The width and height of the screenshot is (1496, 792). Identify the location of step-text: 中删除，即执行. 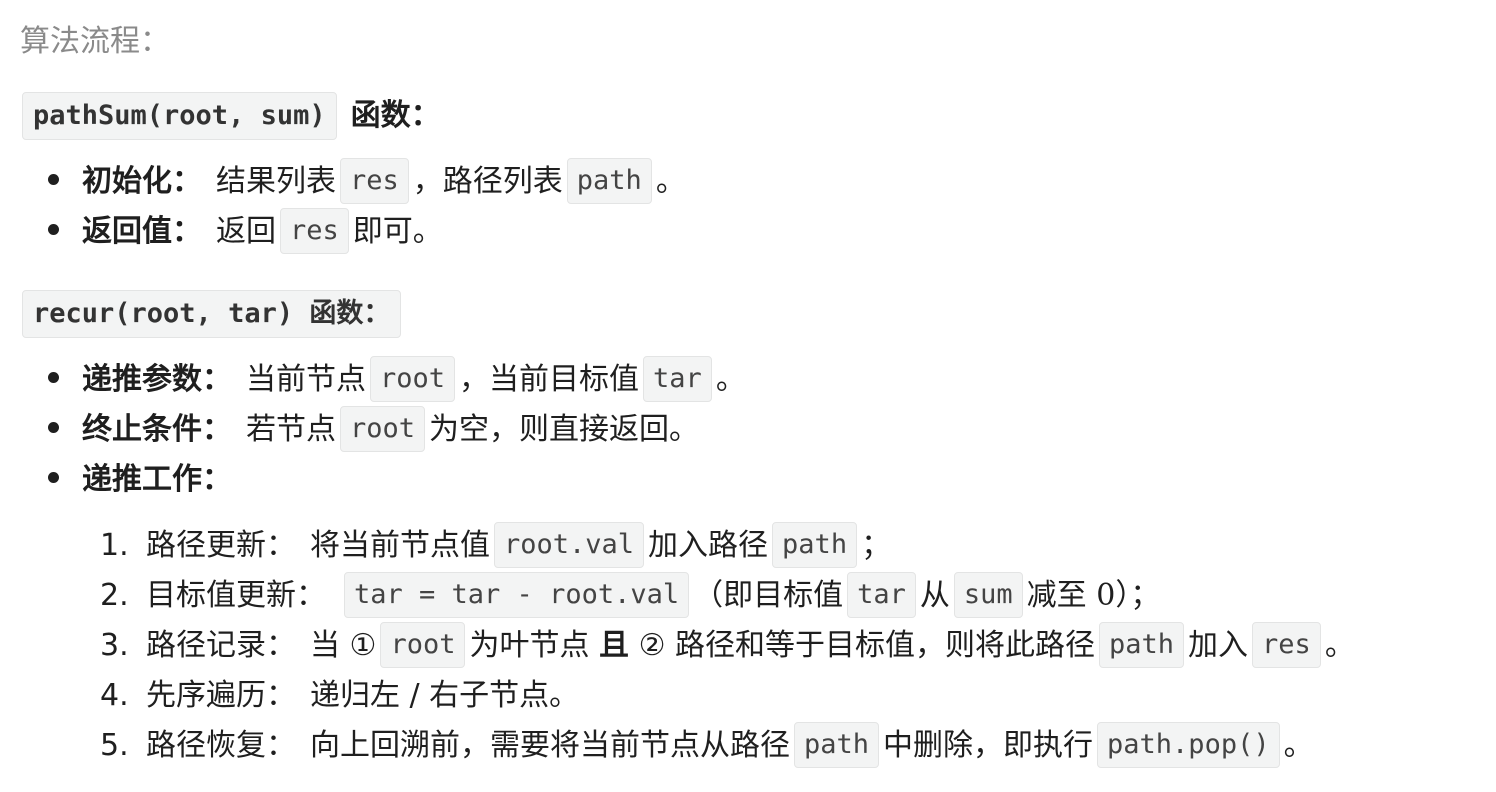
(988, 745).